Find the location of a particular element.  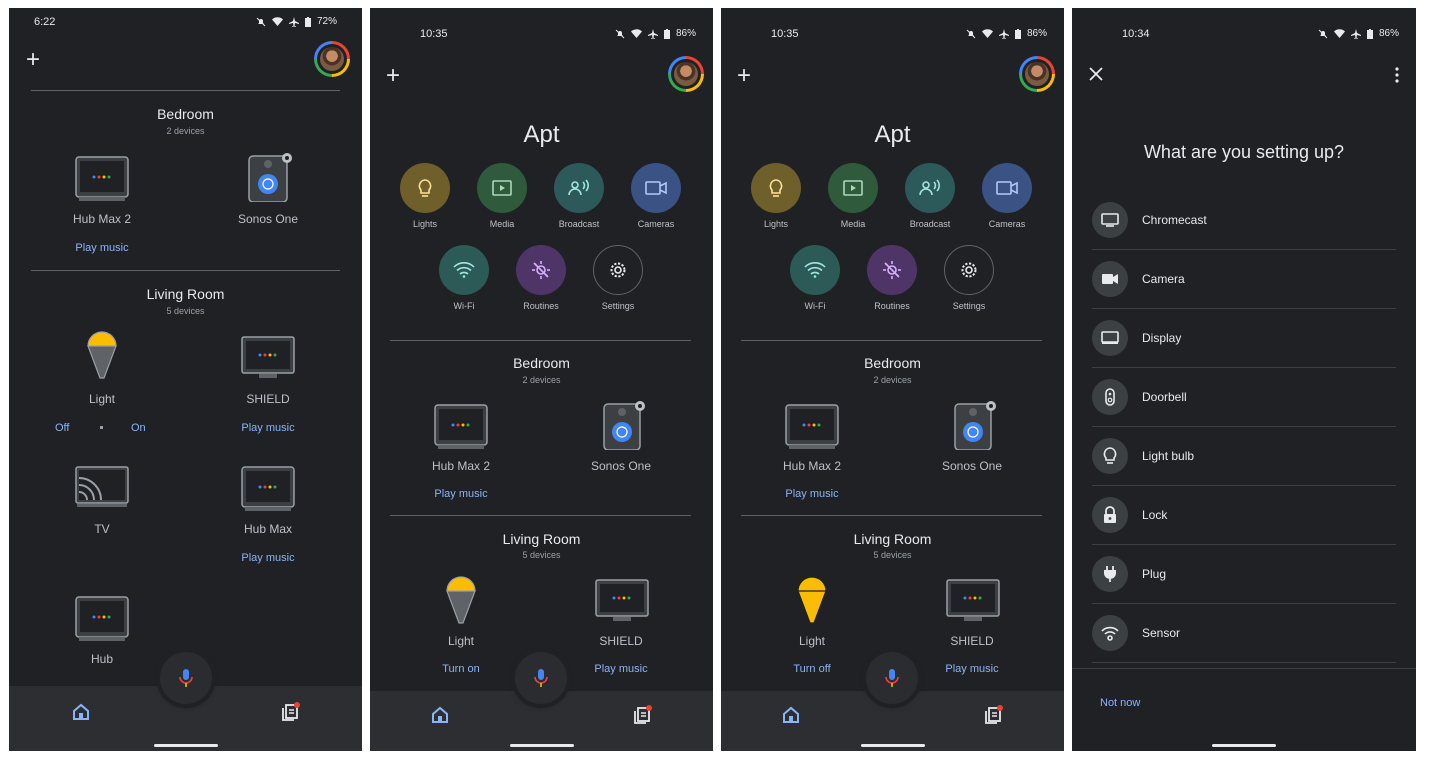

room-title: Bedroom is located at coordinates (541, 363).